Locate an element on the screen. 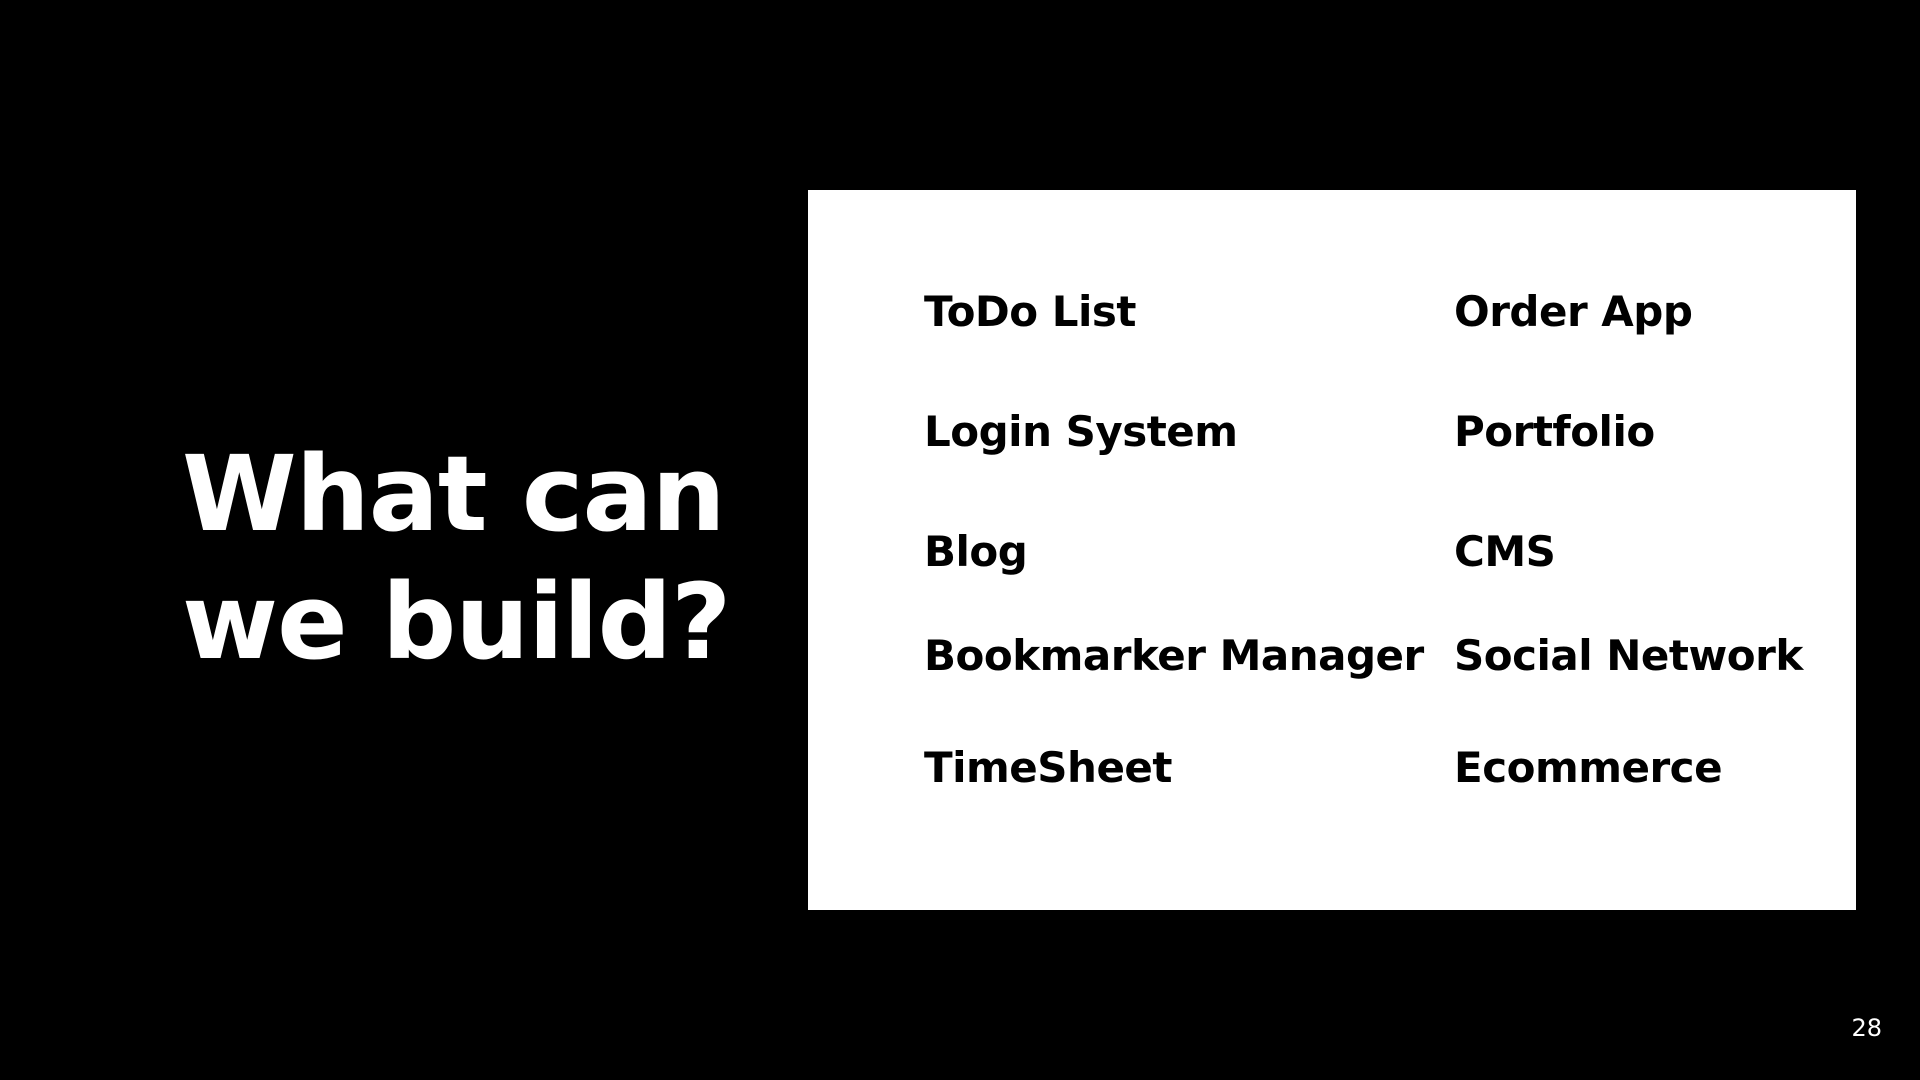  slide-title: What can we build? is located at coordinates (456, 558).